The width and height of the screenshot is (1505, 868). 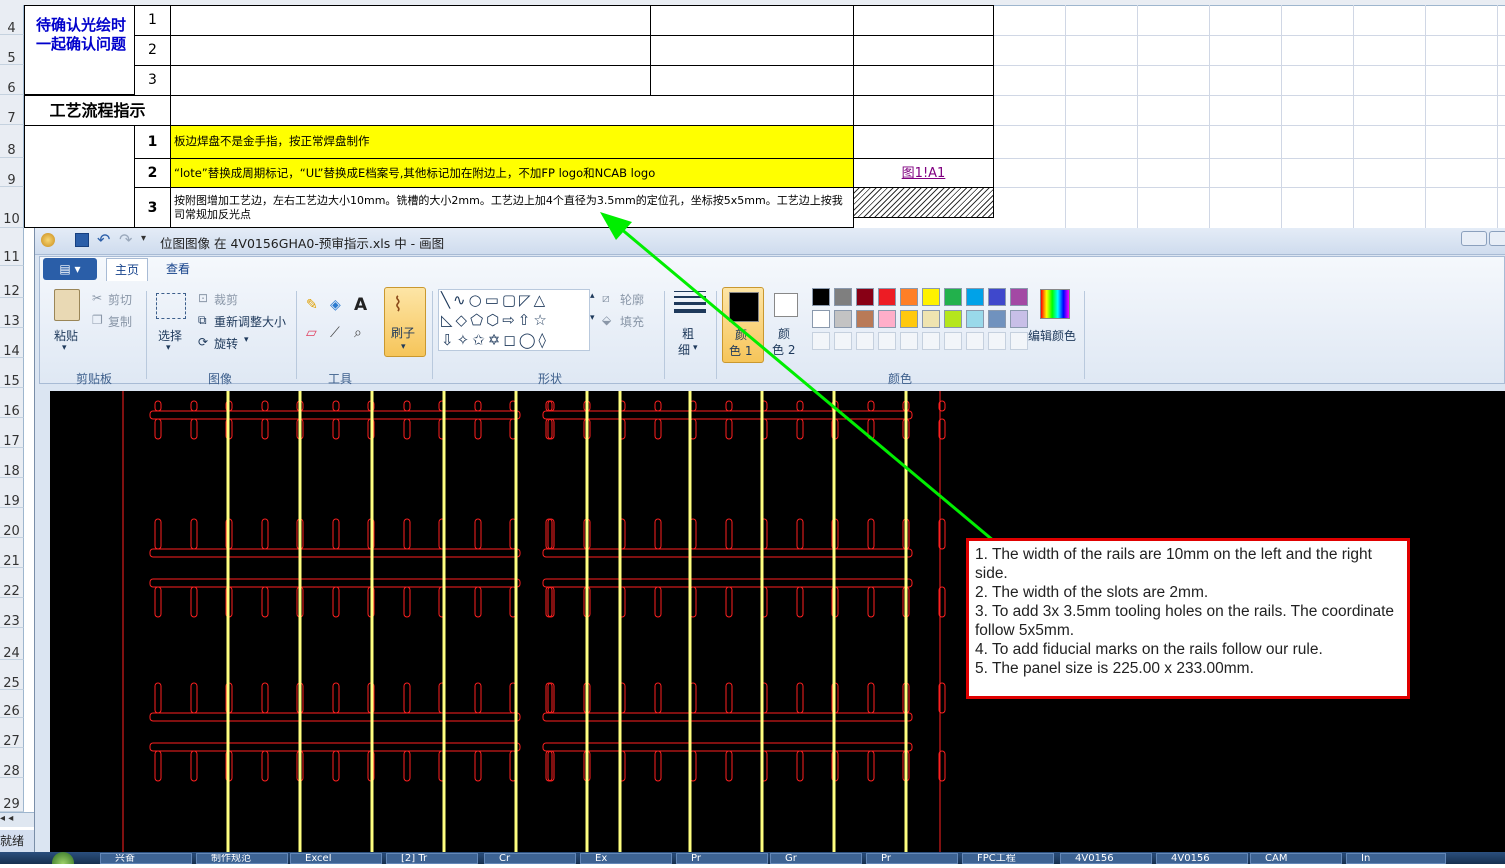 What do you see at coordinates (816, 858) in the screenshot?
I see `taskbar-item: Gr` at bounding box center [816, 858].